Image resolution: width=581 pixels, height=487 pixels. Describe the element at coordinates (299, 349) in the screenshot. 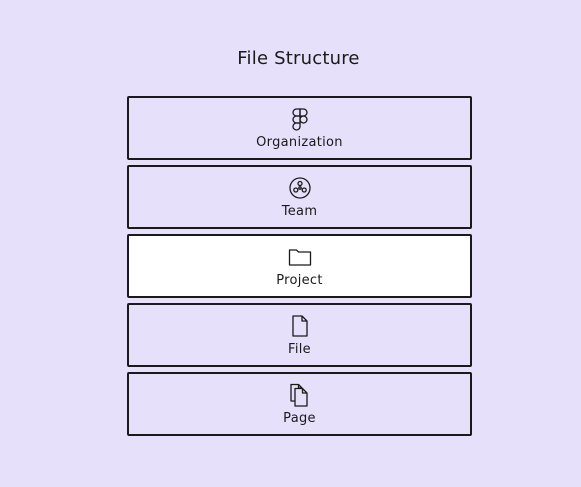

I see `level-label: File` at that location.